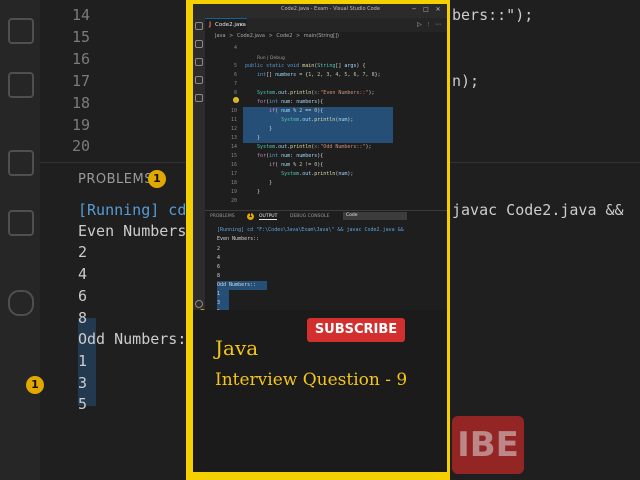 Image resolution: width=640 pixels, height=480 pixels. I want to click on output-line: 6, so click(219, 267).